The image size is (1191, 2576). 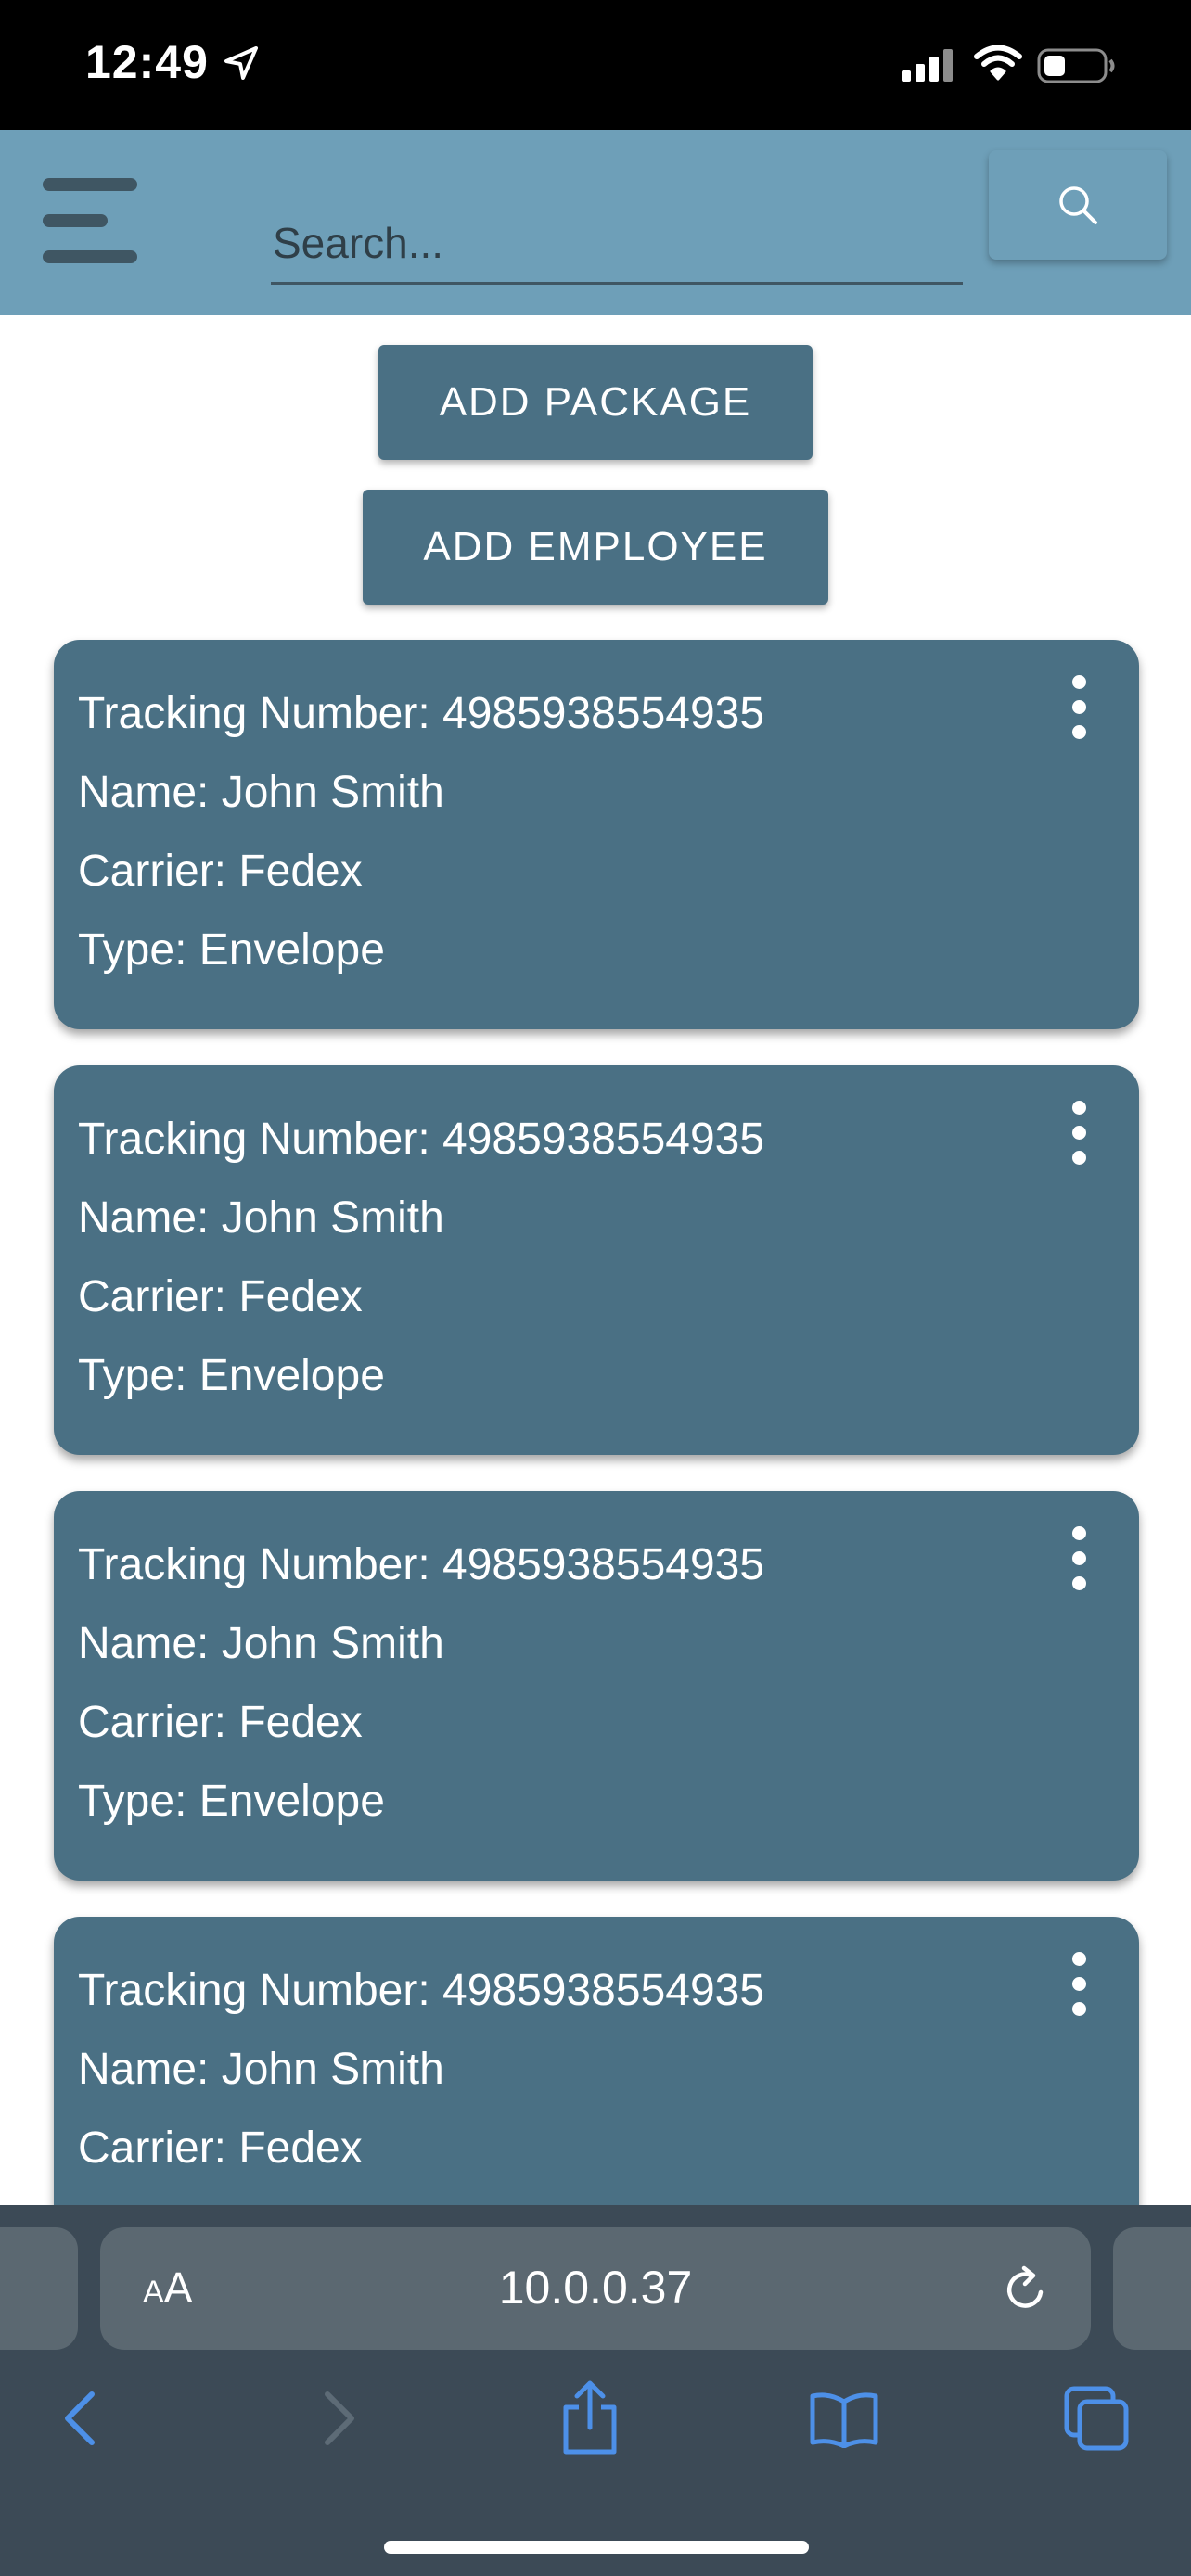 What do you see at coordinates (1096, 2419) in the screenshot?
I see `tabs-icon` at bounding box center [1096, 2419].